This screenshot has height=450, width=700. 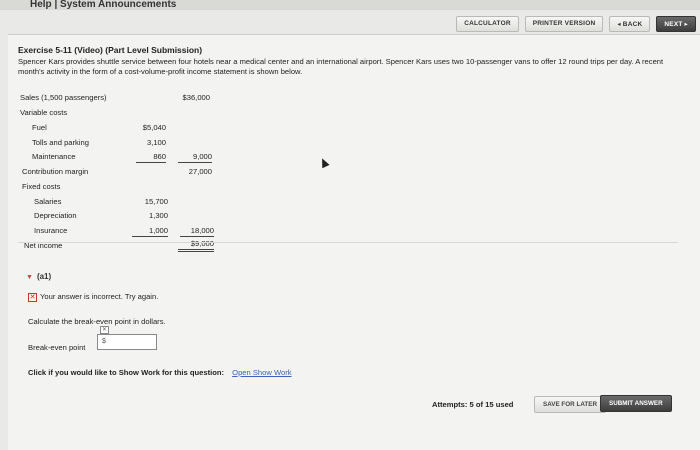 I want to click on collapse-triangle-icon: ▼, so click(x=29, y=277).